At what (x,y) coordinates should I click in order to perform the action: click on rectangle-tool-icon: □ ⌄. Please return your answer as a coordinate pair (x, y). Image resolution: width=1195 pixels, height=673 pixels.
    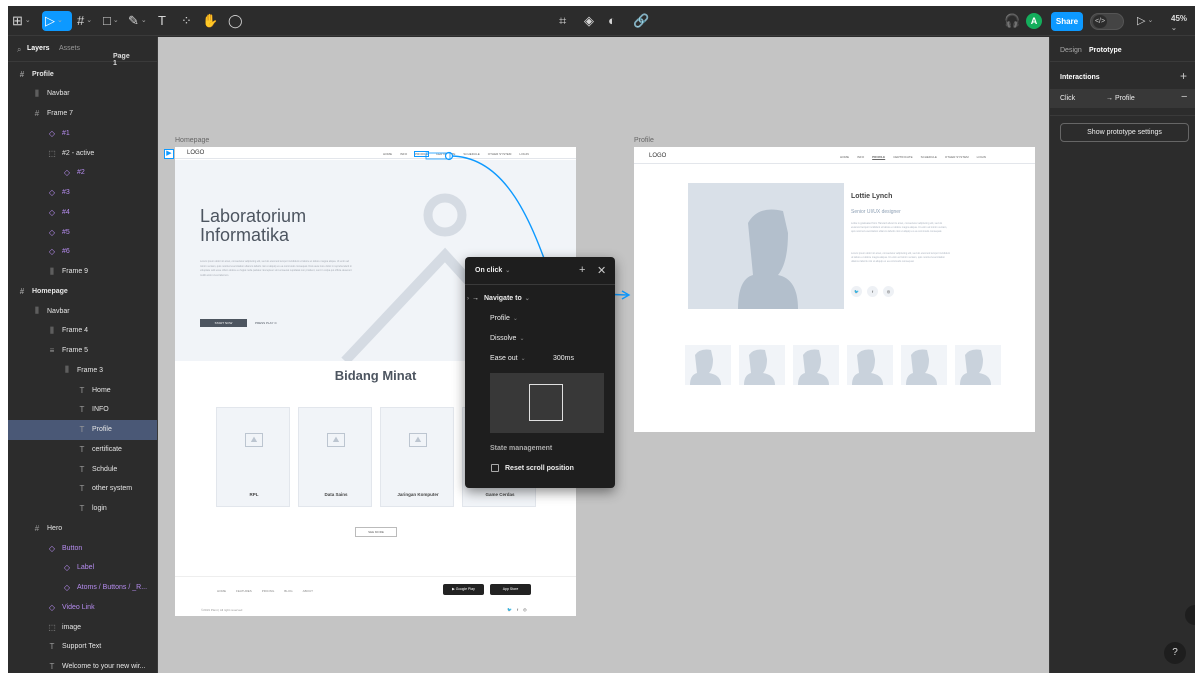
    Looking at the image, I should click on (111, 21).